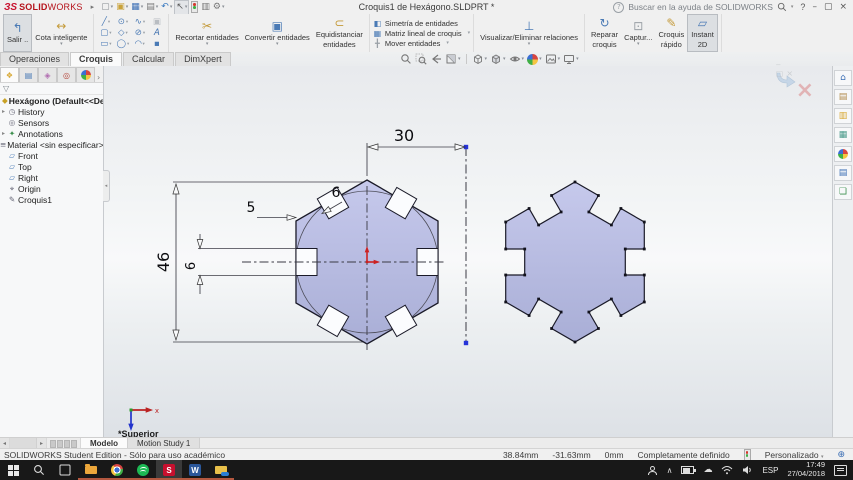 Image resolution: width=853 pixels, height=480 pixels. What do you see at coordinates (219, 7) in the screenshot?
I see `options-button: ⚙ ▾` at bounding box center [219, 7].